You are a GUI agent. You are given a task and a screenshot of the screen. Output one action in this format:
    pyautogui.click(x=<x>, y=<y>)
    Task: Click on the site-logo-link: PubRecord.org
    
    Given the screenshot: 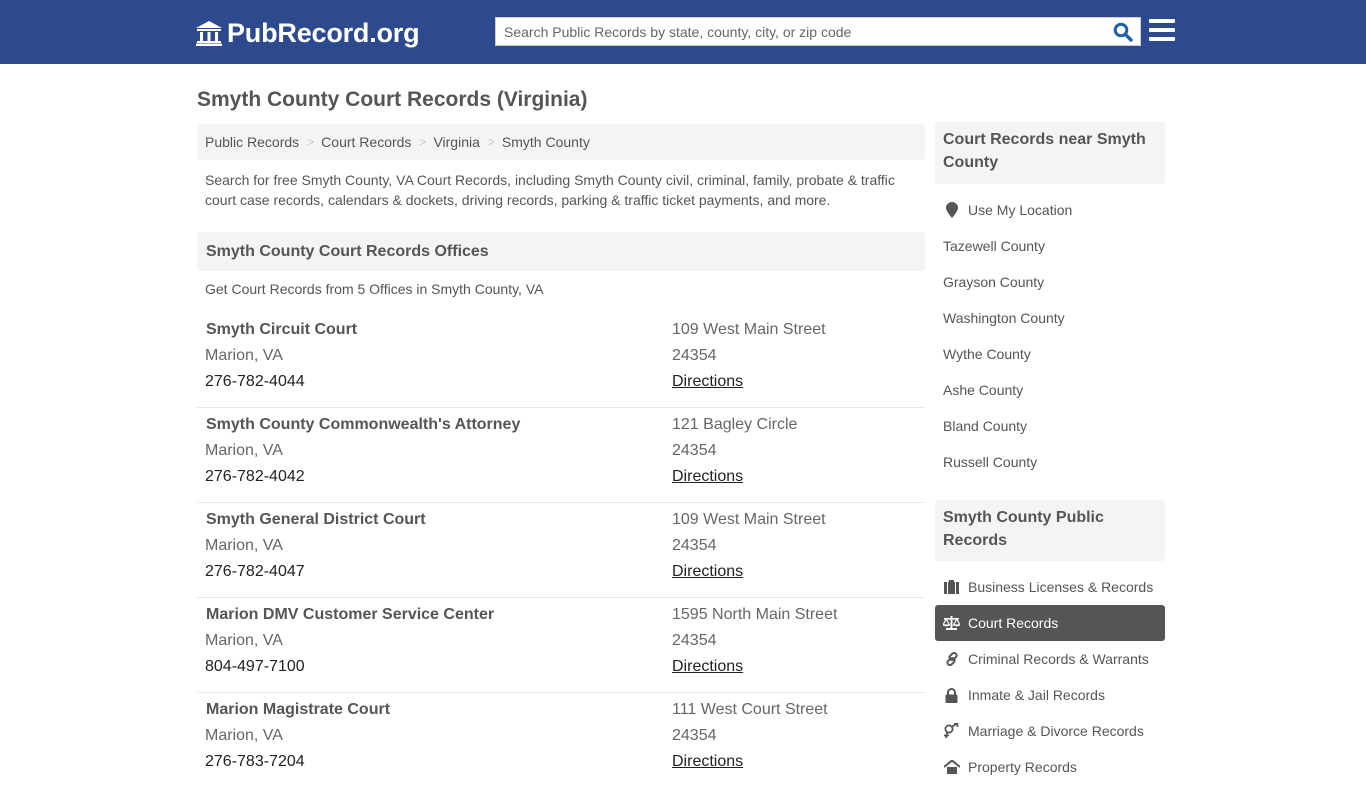 What is the action you would take?
    pyautogui.click(x=307, y=33)
    